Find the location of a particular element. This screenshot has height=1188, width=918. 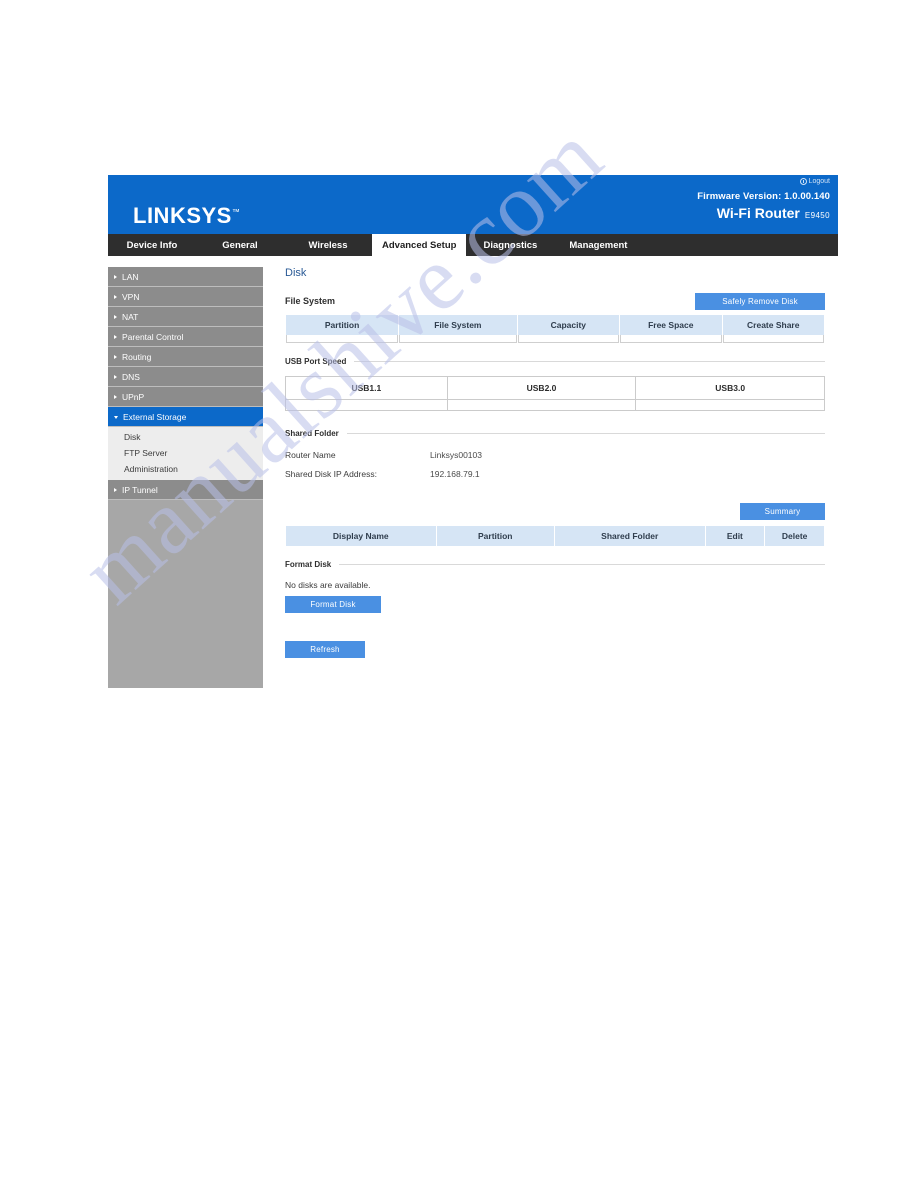

sidebar-item-label: External Storage is located at coordinates (155, 416).